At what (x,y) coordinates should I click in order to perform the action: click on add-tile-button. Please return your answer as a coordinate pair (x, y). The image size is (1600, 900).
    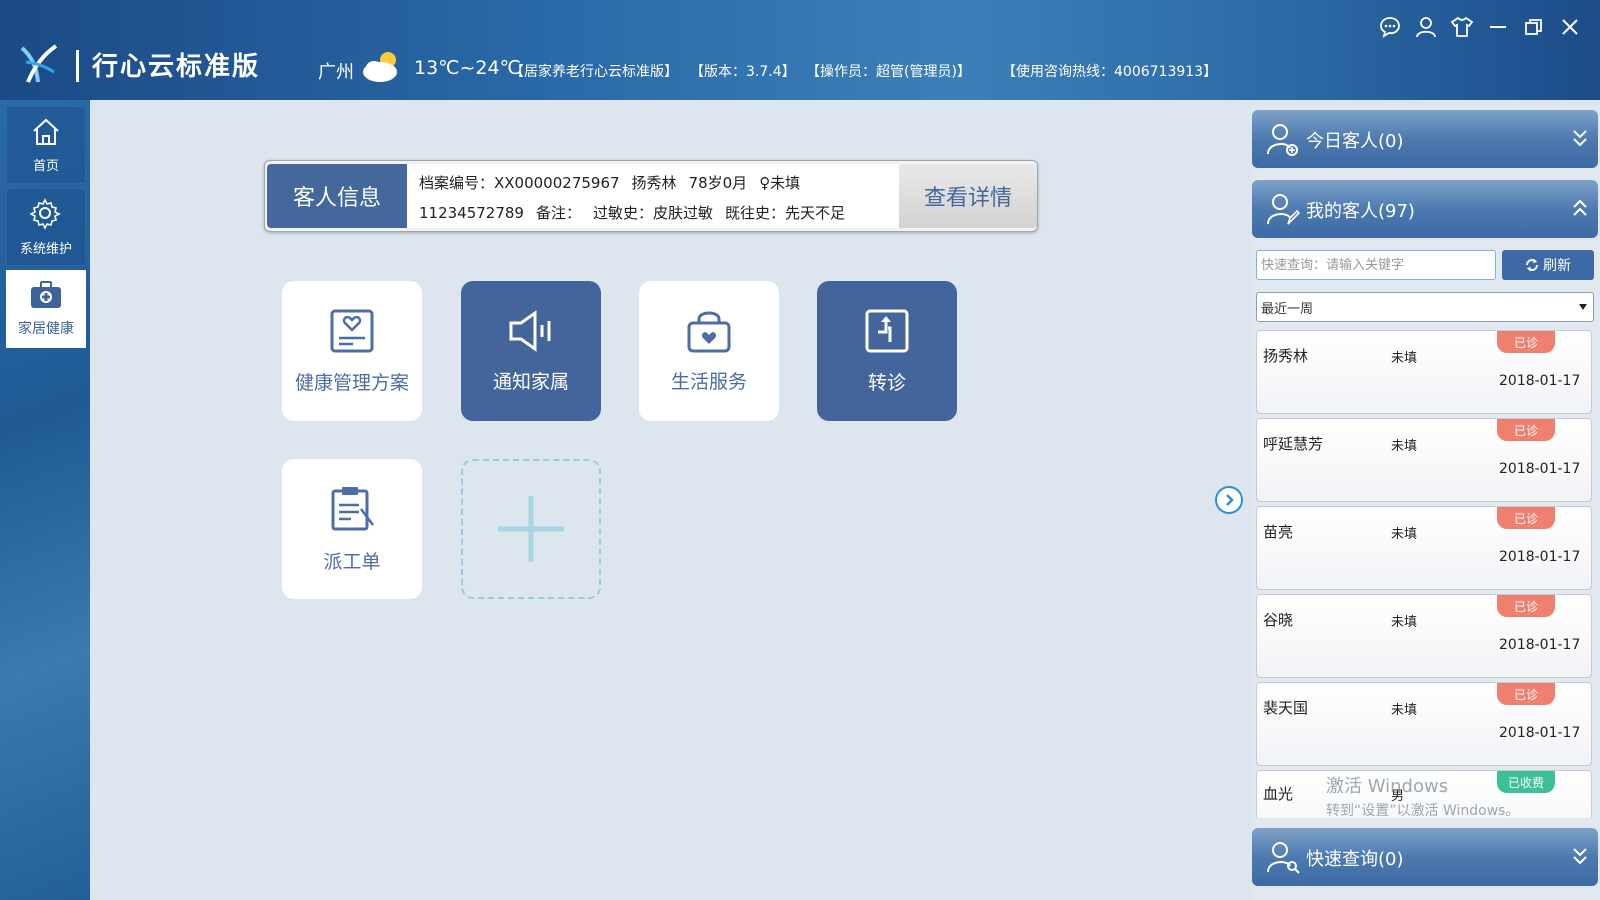
    Looking at the image, I should click on (531, 529).